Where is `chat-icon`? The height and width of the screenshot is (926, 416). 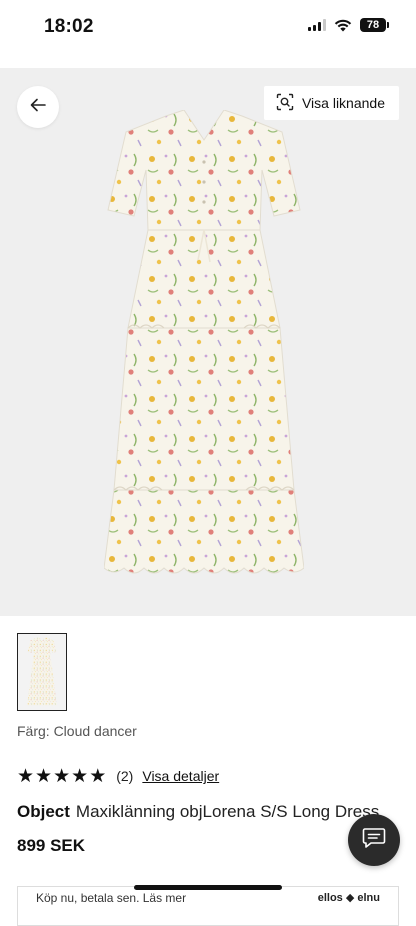 chat-icon is located at coordinates (374, 840).